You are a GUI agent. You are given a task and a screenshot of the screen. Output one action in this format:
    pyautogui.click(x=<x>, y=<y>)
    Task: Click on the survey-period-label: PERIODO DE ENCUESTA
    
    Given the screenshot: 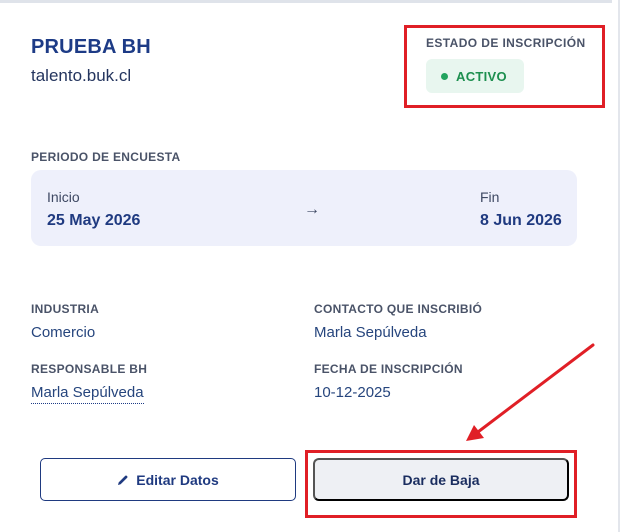 What is the action you would take?
    pyautogui.click(x=106, y=157)
    